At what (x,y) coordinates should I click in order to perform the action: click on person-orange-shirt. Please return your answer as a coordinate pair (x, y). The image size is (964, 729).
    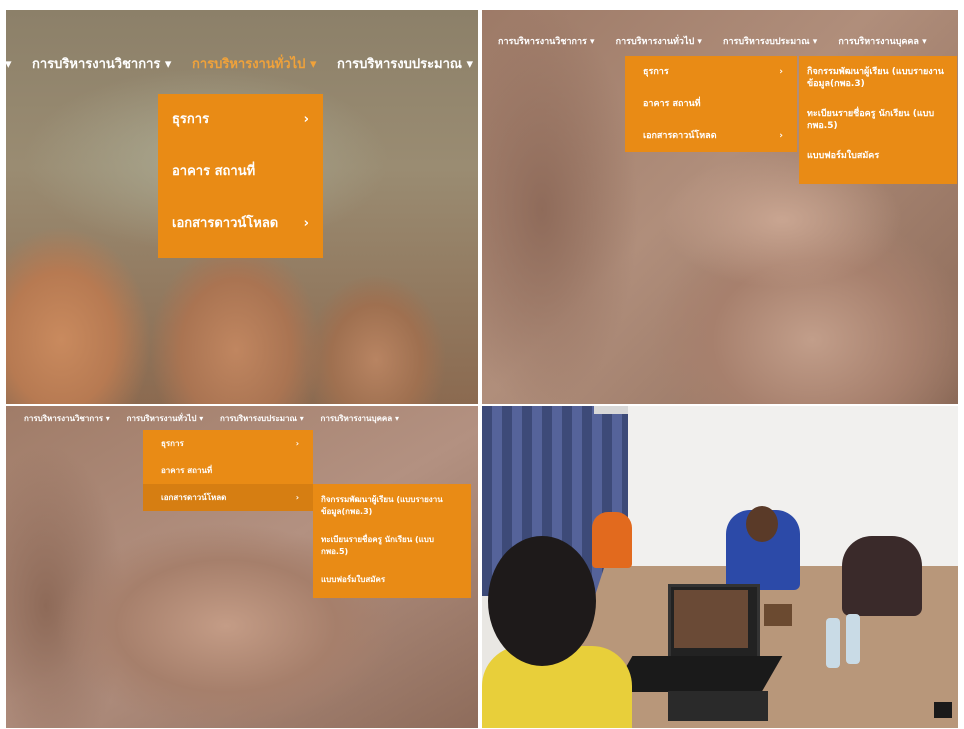
    Looking at the image, I should click on (612, 540).